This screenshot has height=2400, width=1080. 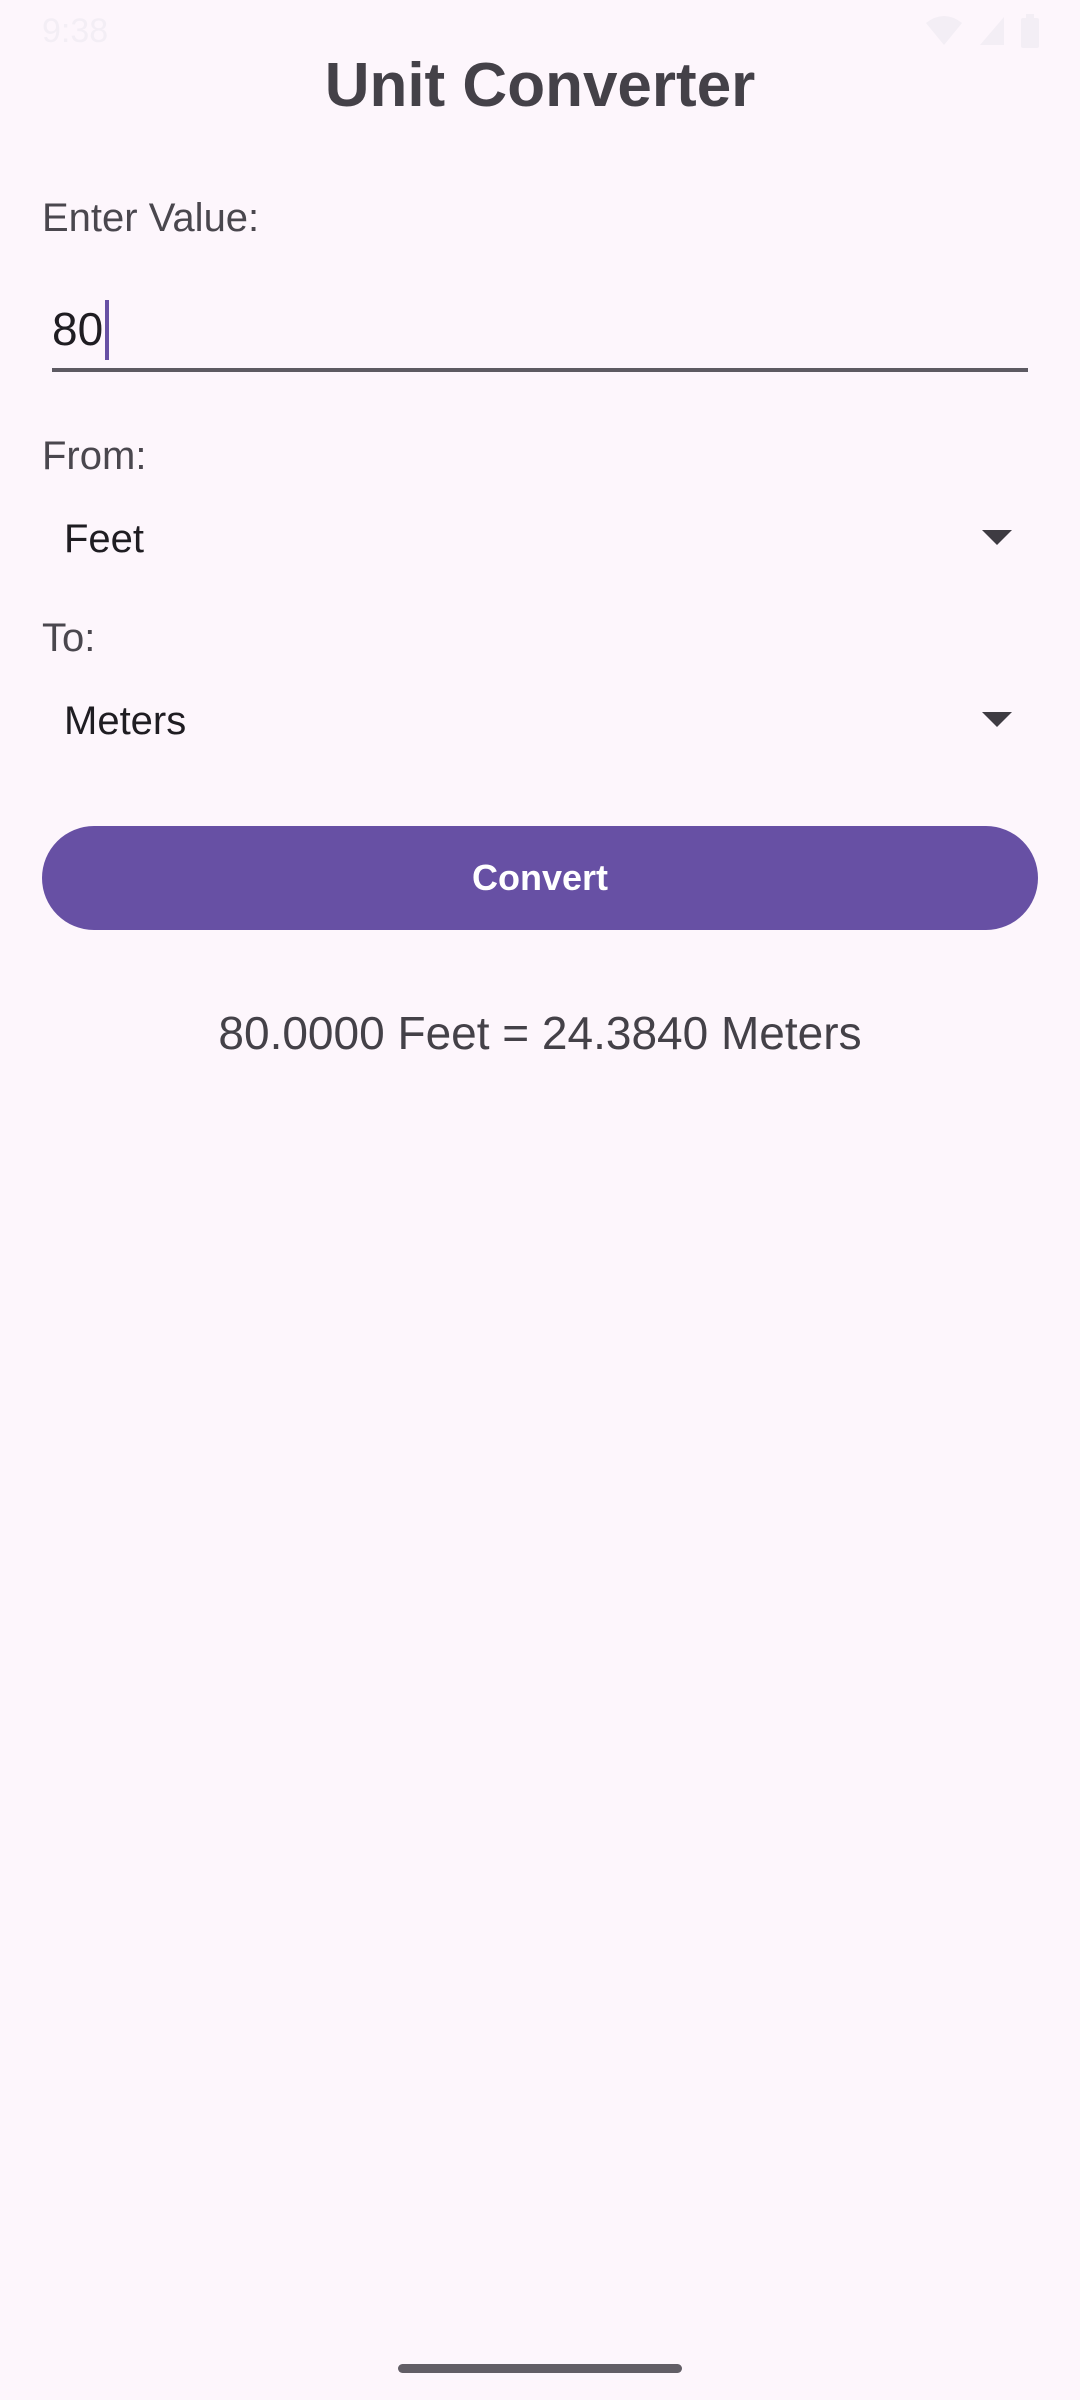 I want to click on page-title: Unit Converter, so click(x=540, y=85).